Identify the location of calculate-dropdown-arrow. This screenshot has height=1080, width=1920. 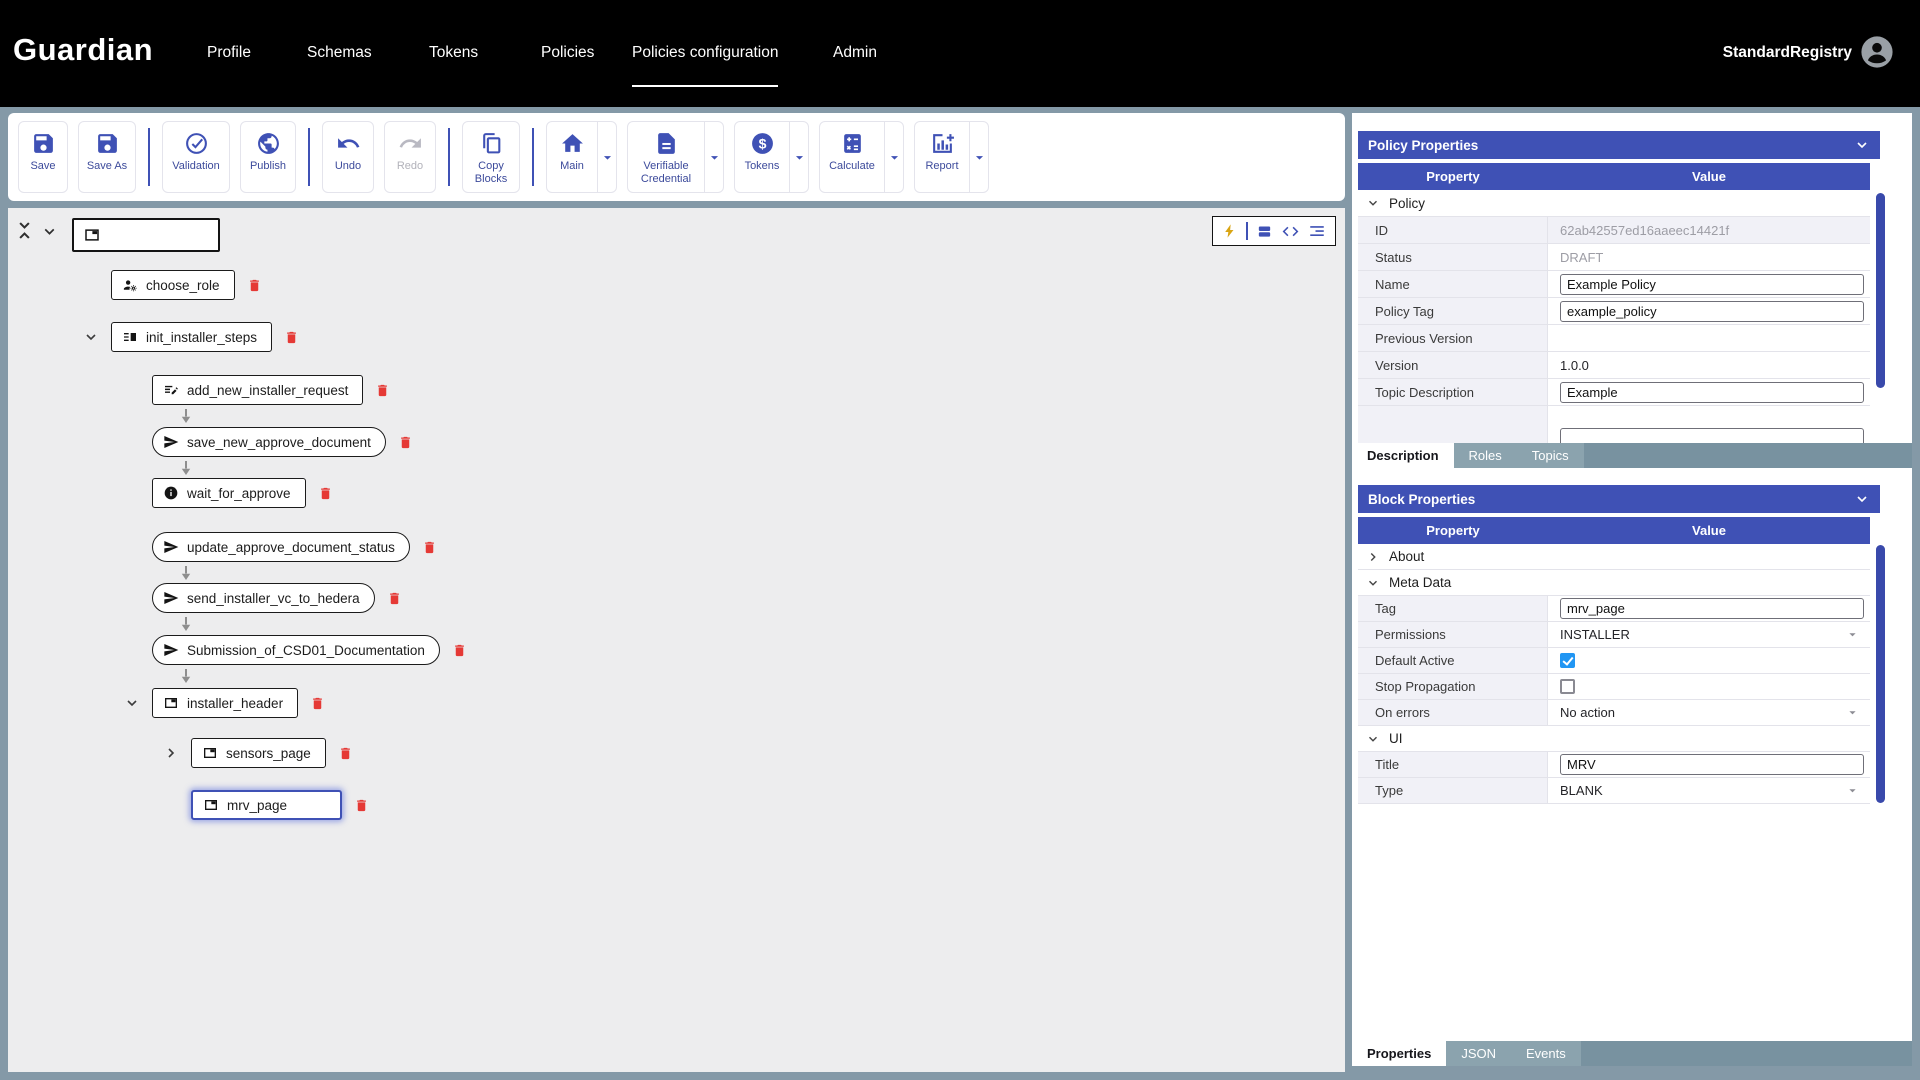
(893, 157).